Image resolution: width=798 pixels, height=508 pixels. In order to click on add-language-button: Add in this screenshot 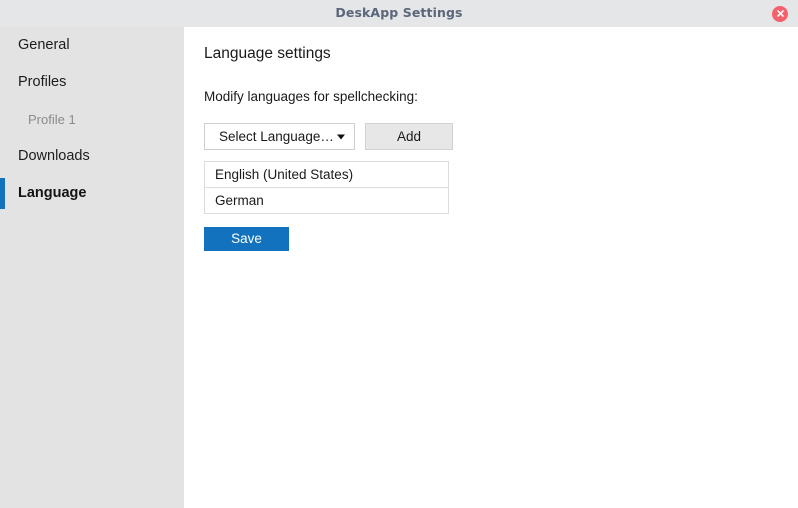, I will do `click(409, 136)`.